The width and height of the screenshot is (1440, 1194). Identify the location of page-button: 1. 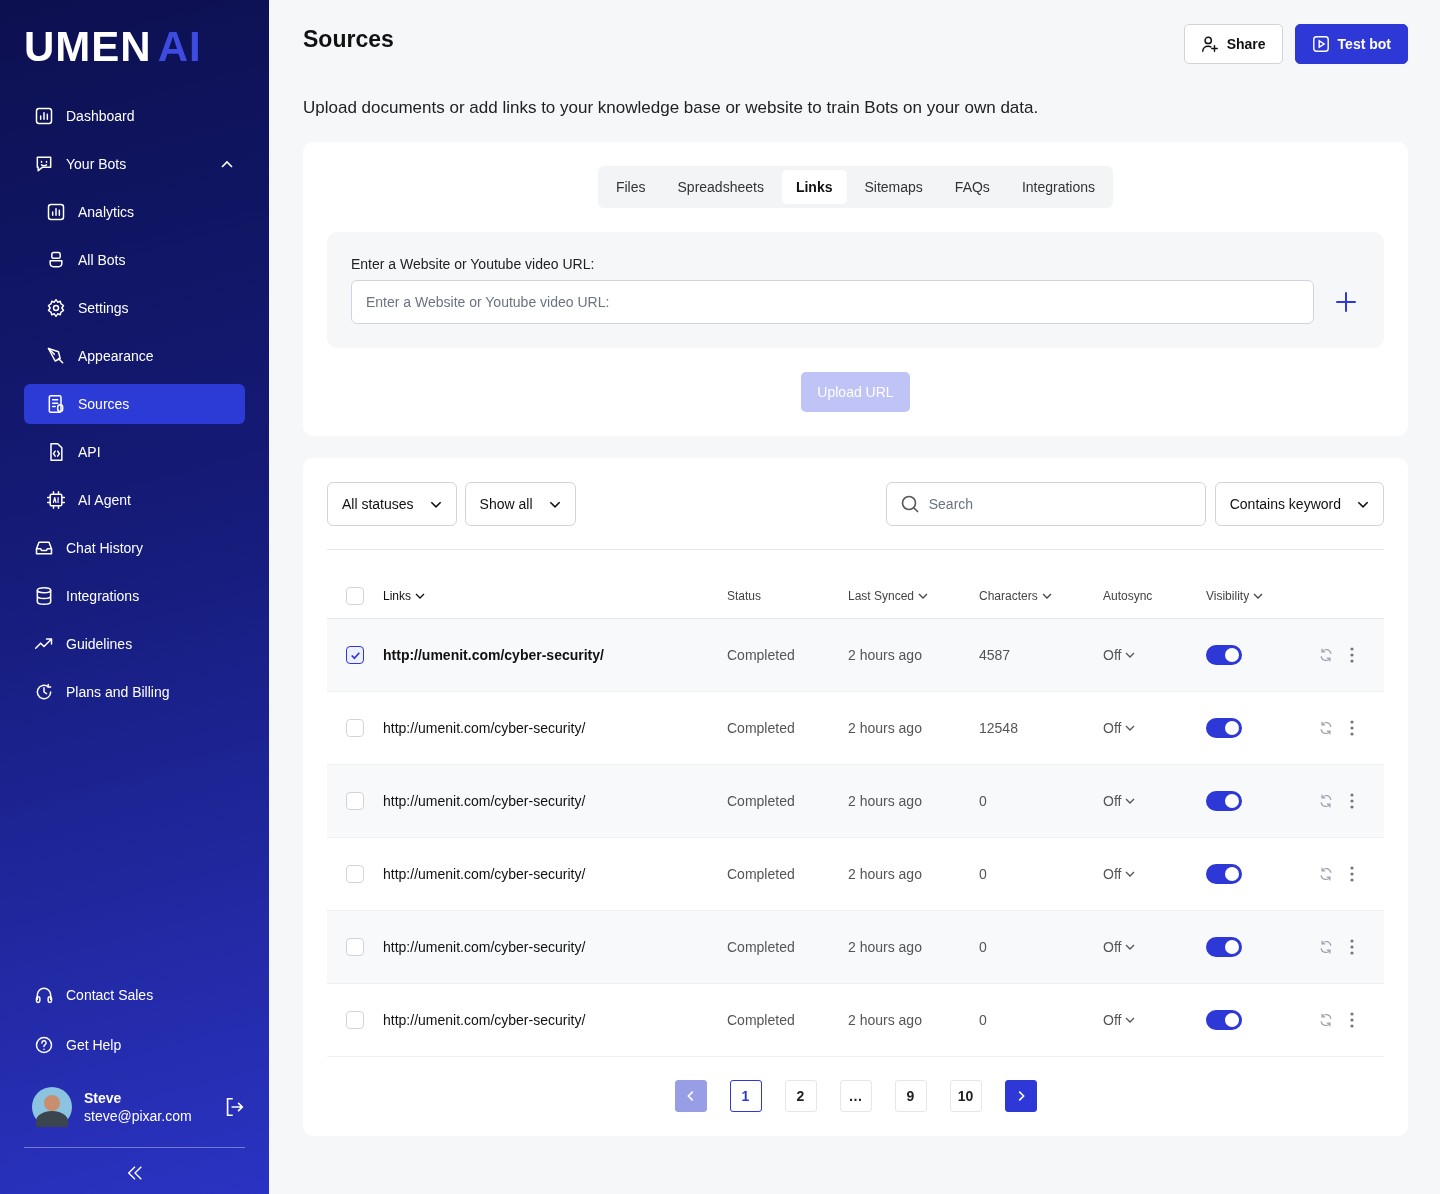
(745, 1096).